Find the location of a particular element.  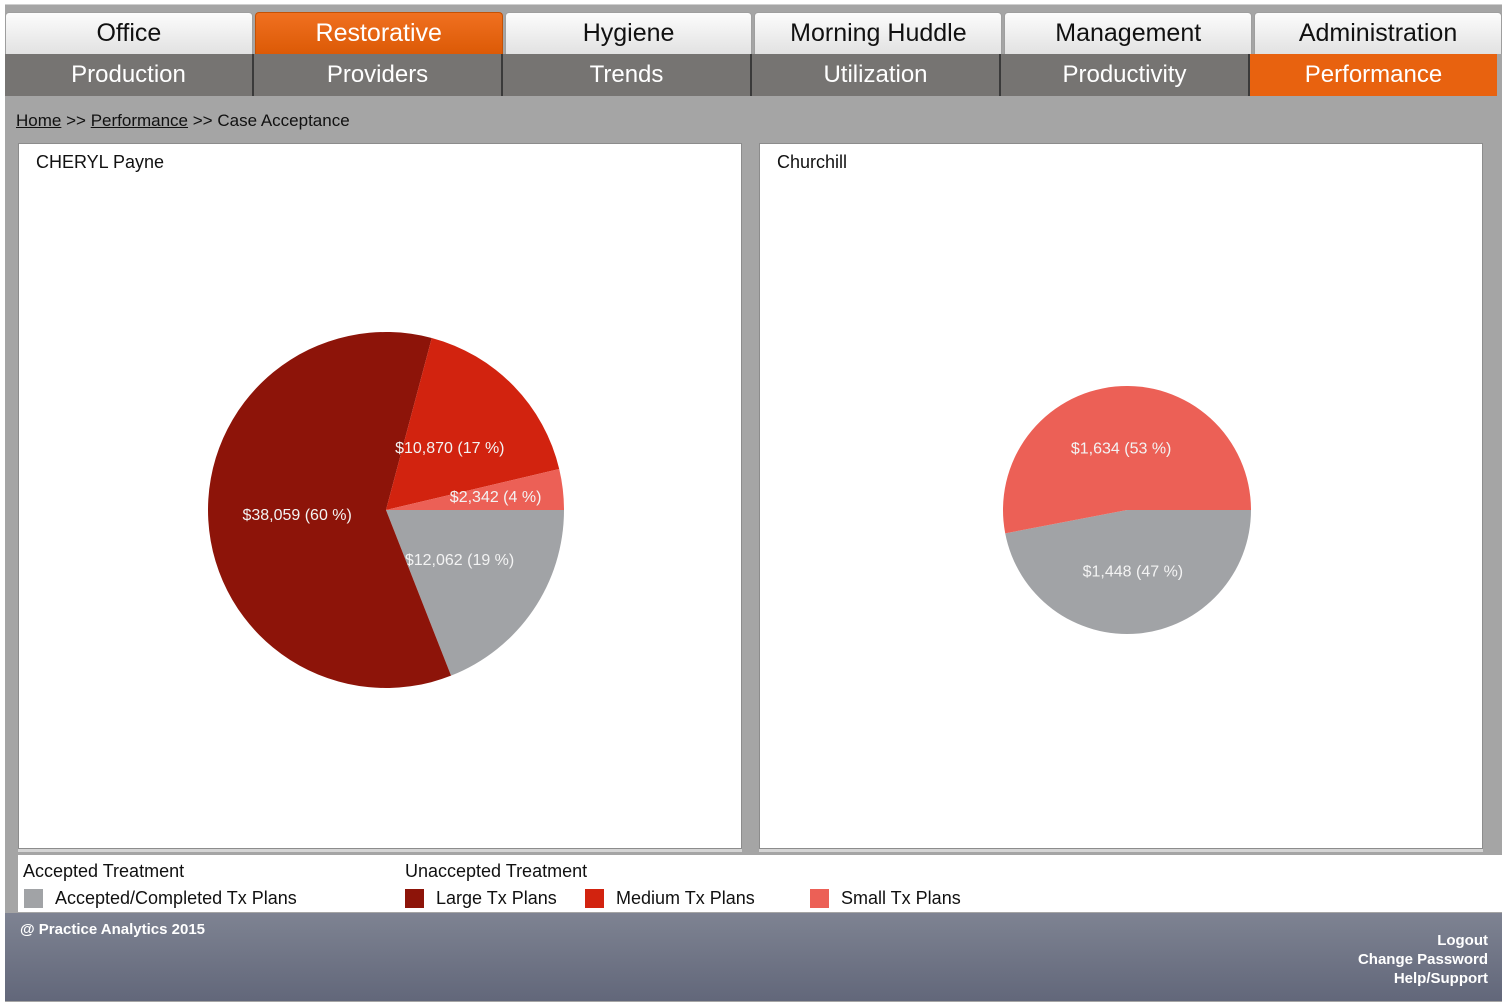

legend-label: Small Tx Plans is located at coordinates (901, 898).